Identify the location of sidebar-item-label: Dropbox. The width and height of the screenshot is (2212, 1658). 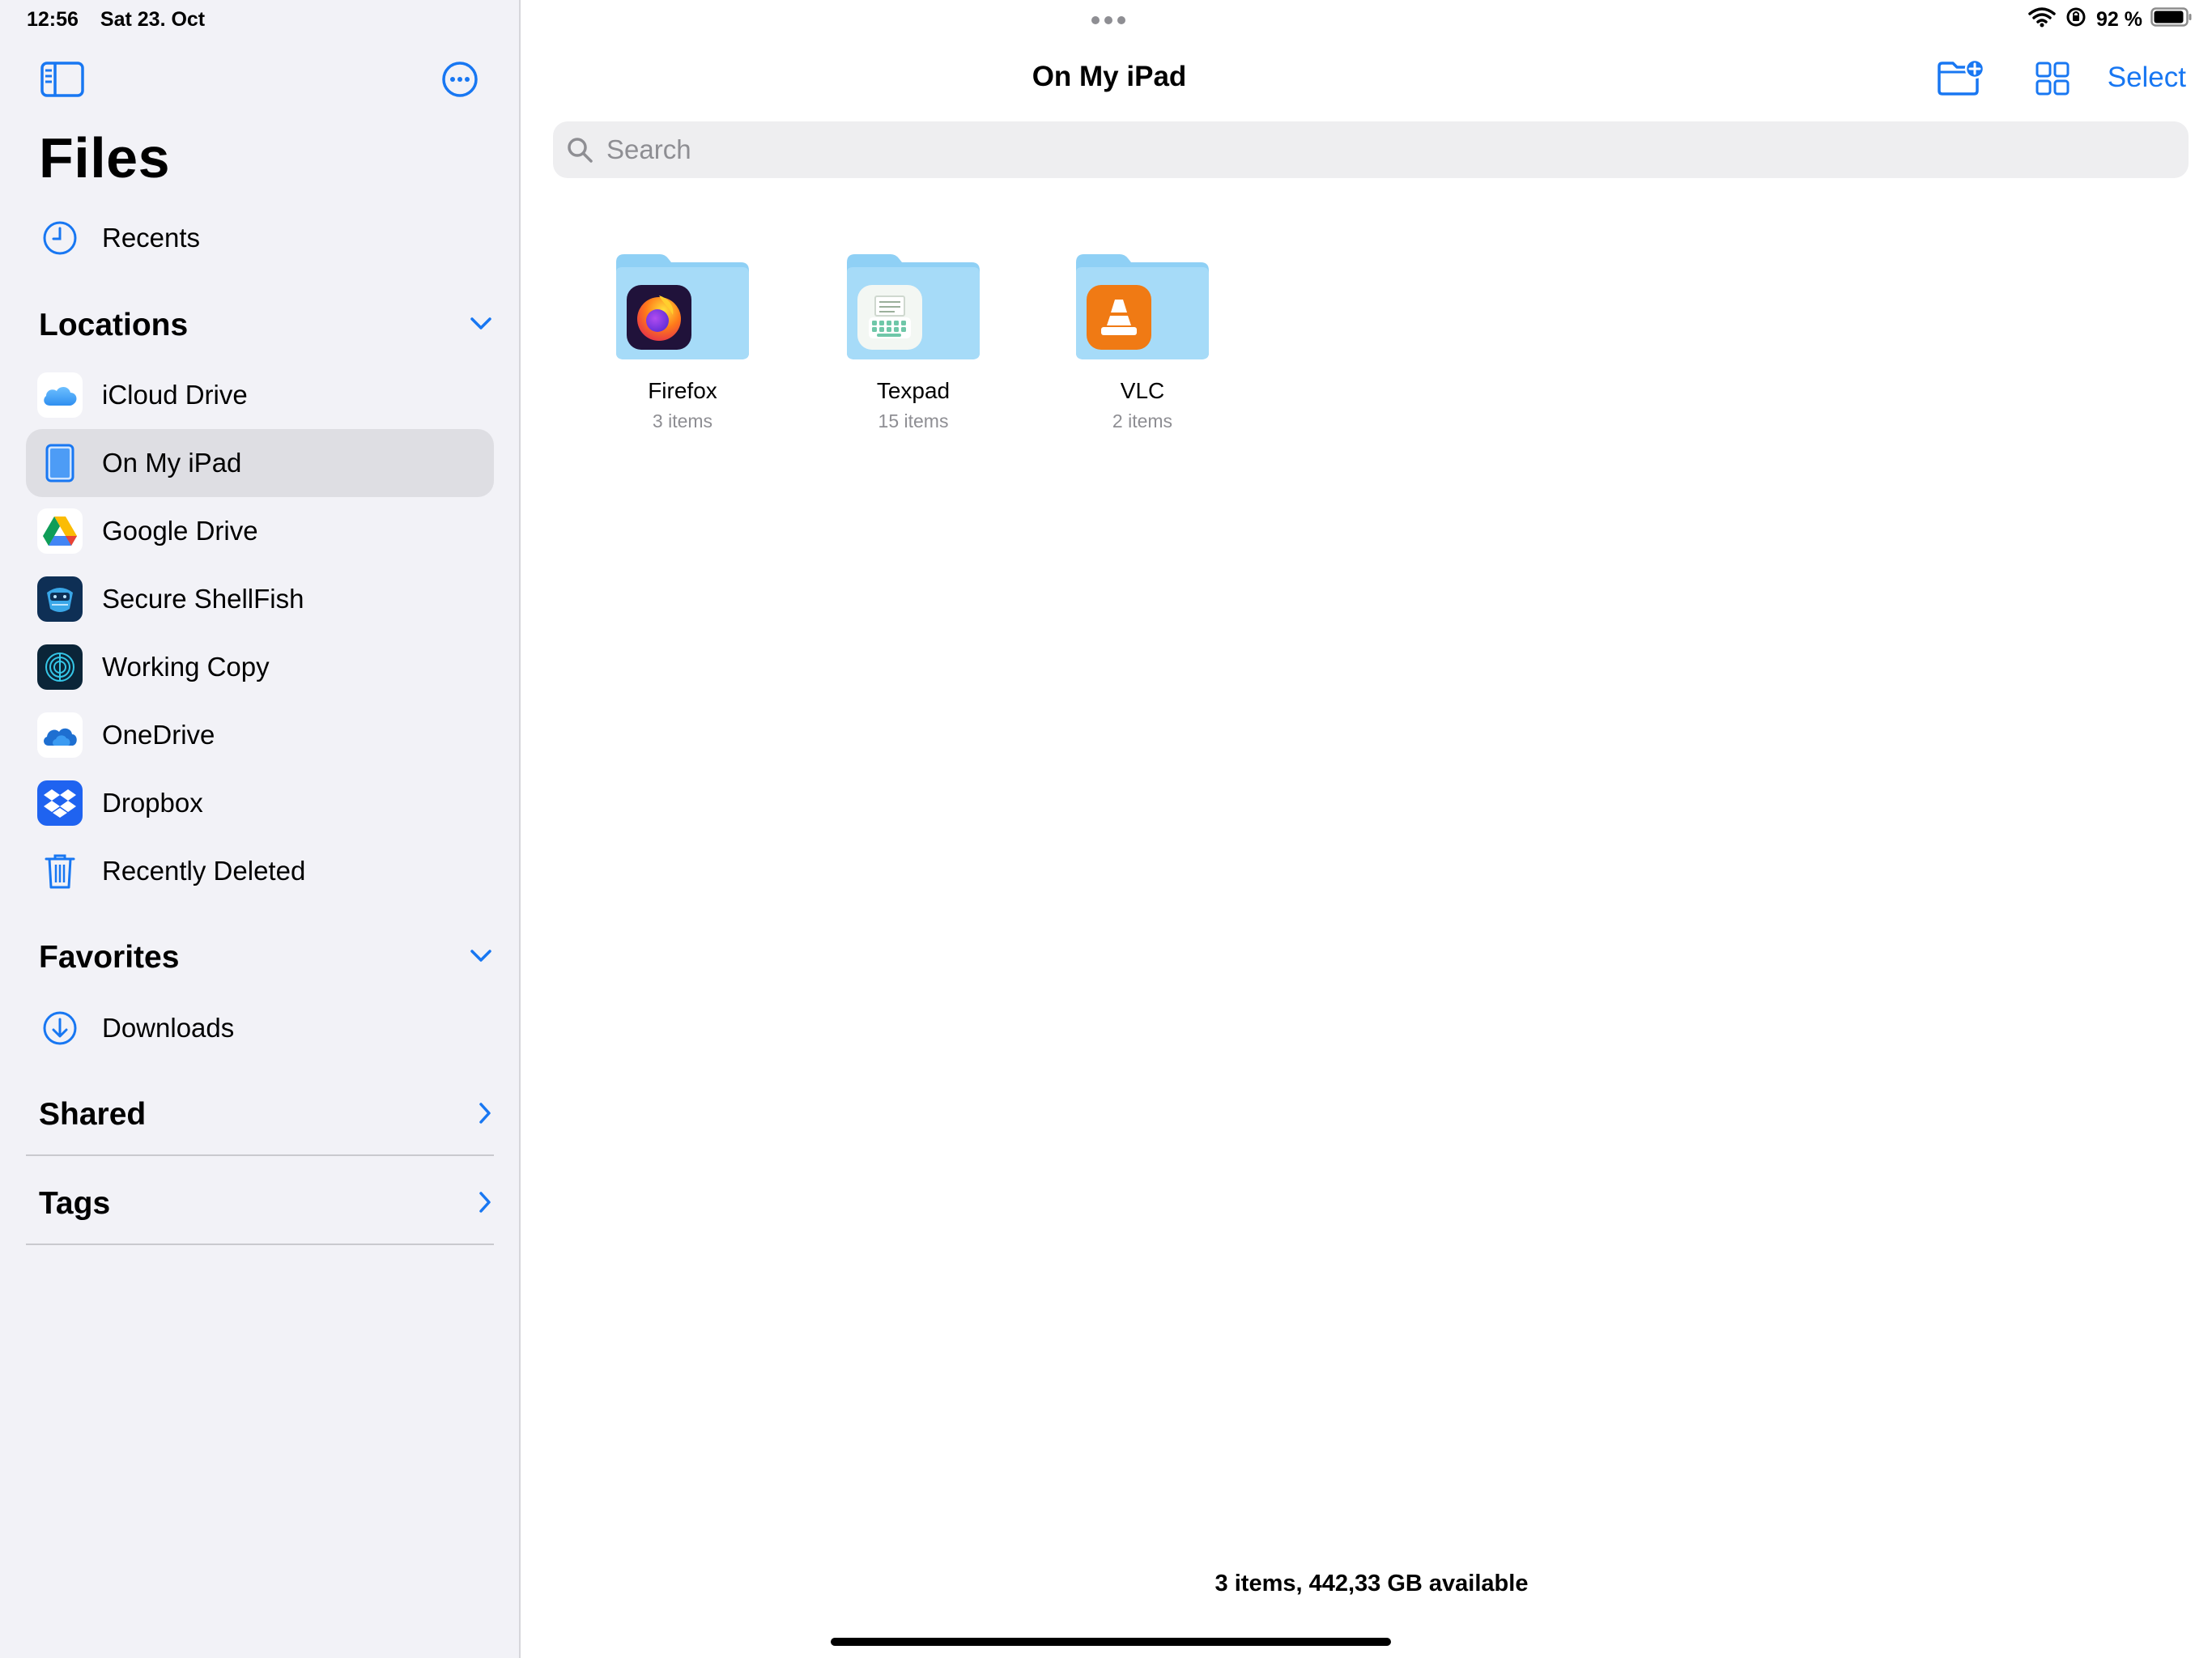
(153, 803).